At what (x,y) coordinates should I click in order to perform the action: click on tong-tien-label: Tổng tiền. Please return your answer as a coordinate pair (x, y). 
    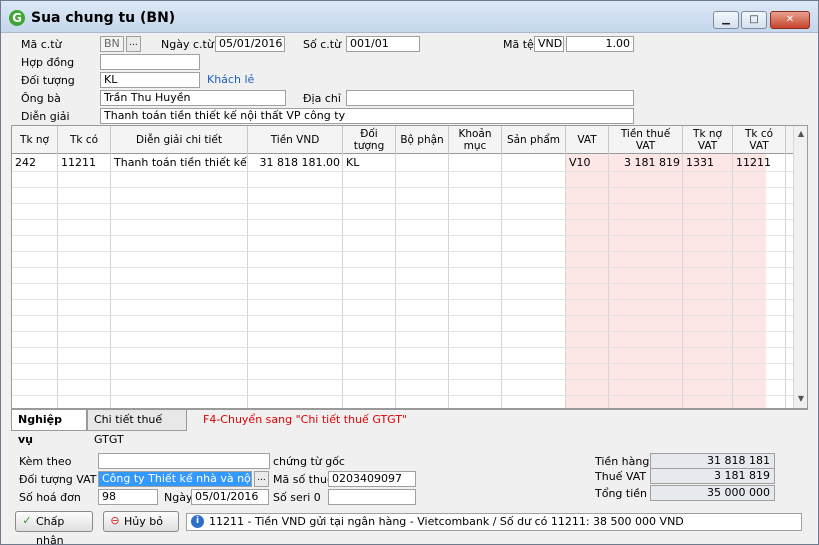
    Looking at the image, I should click on (621, 493).